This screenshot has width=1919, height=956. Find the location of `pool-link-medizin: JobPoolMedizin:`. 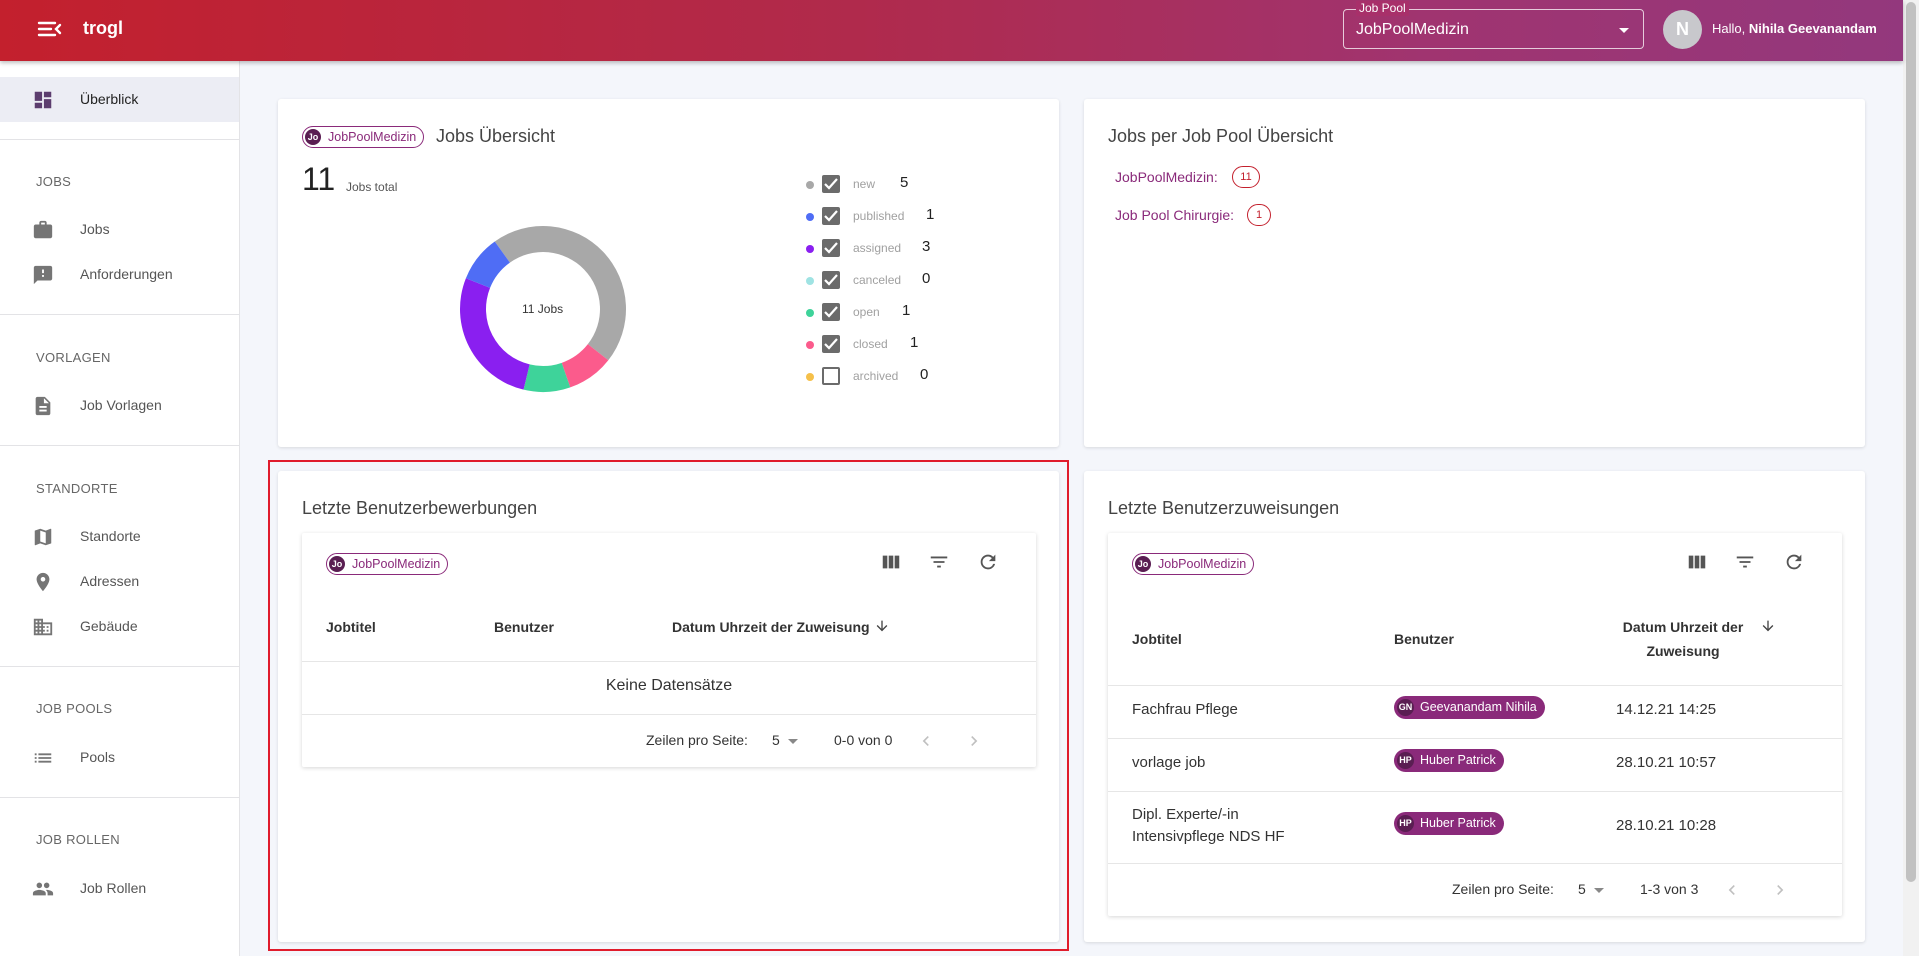

pool-link-medizin: JobPoolMedizin: is located at coordinates (1166, 177).